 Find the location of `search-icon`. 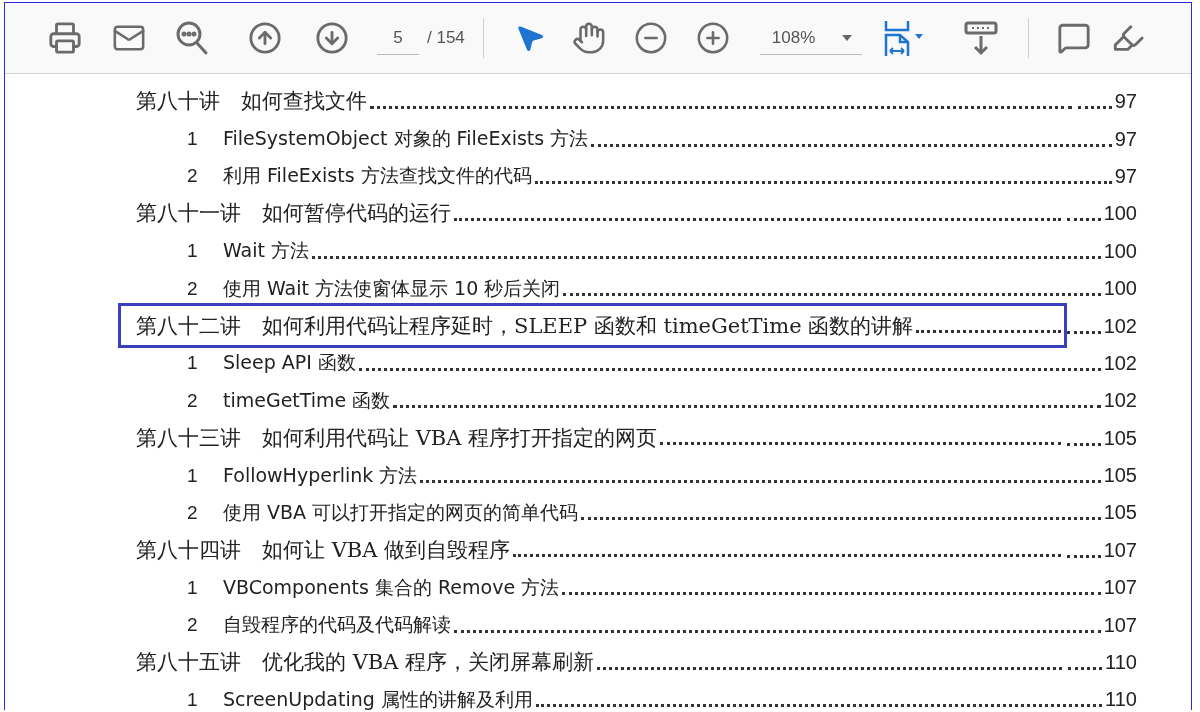

search-icon is located at coordinates (192, 38).